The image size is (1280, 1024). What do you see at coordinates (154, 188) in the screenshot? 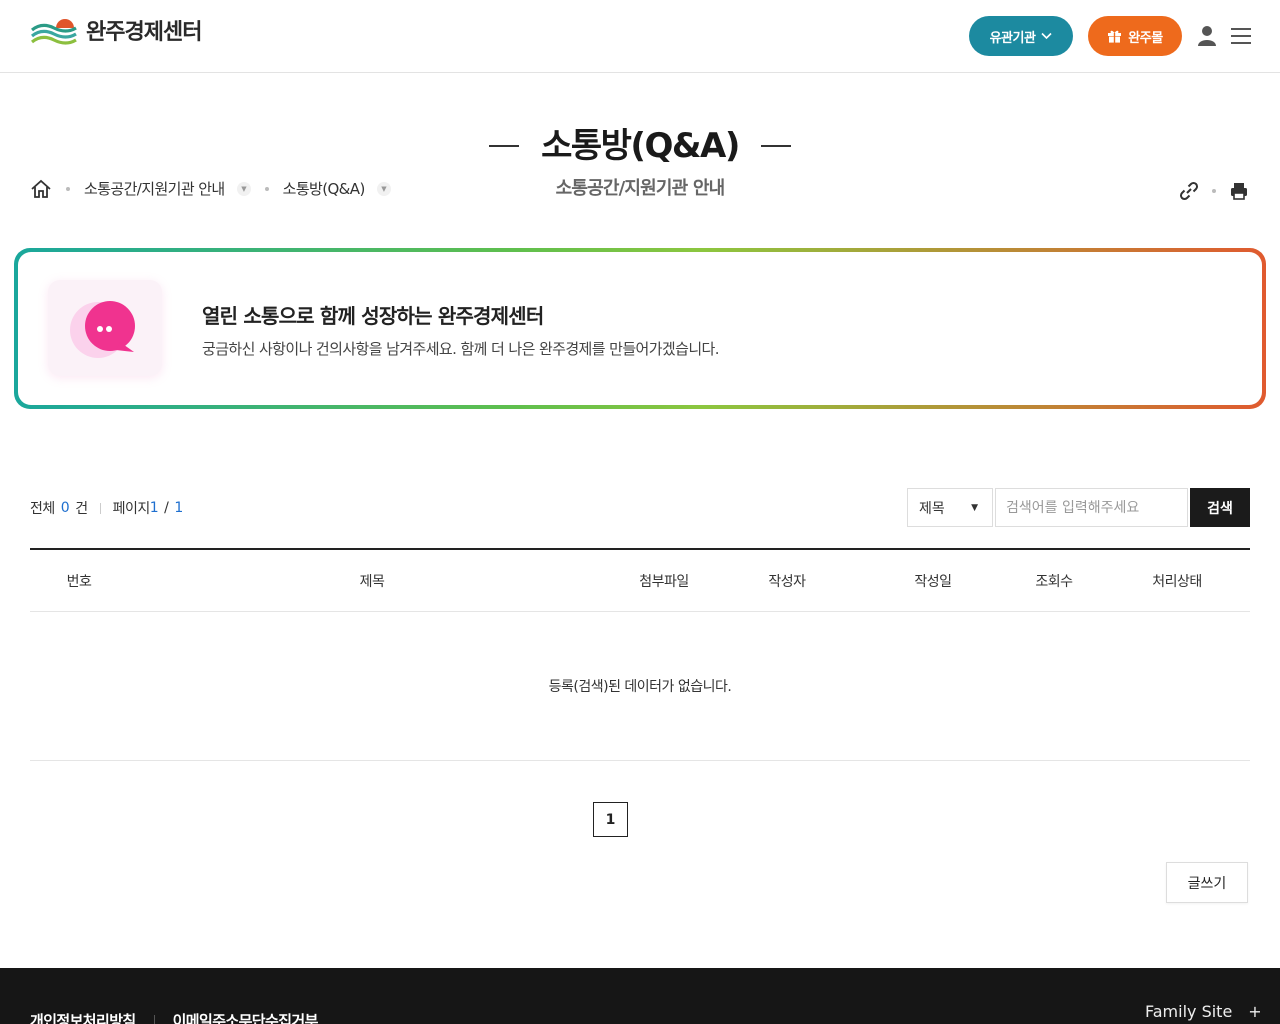
I see `breadcrumb-item-category: 소통공간/지원기관 안내` at bounding box center [154, 188].